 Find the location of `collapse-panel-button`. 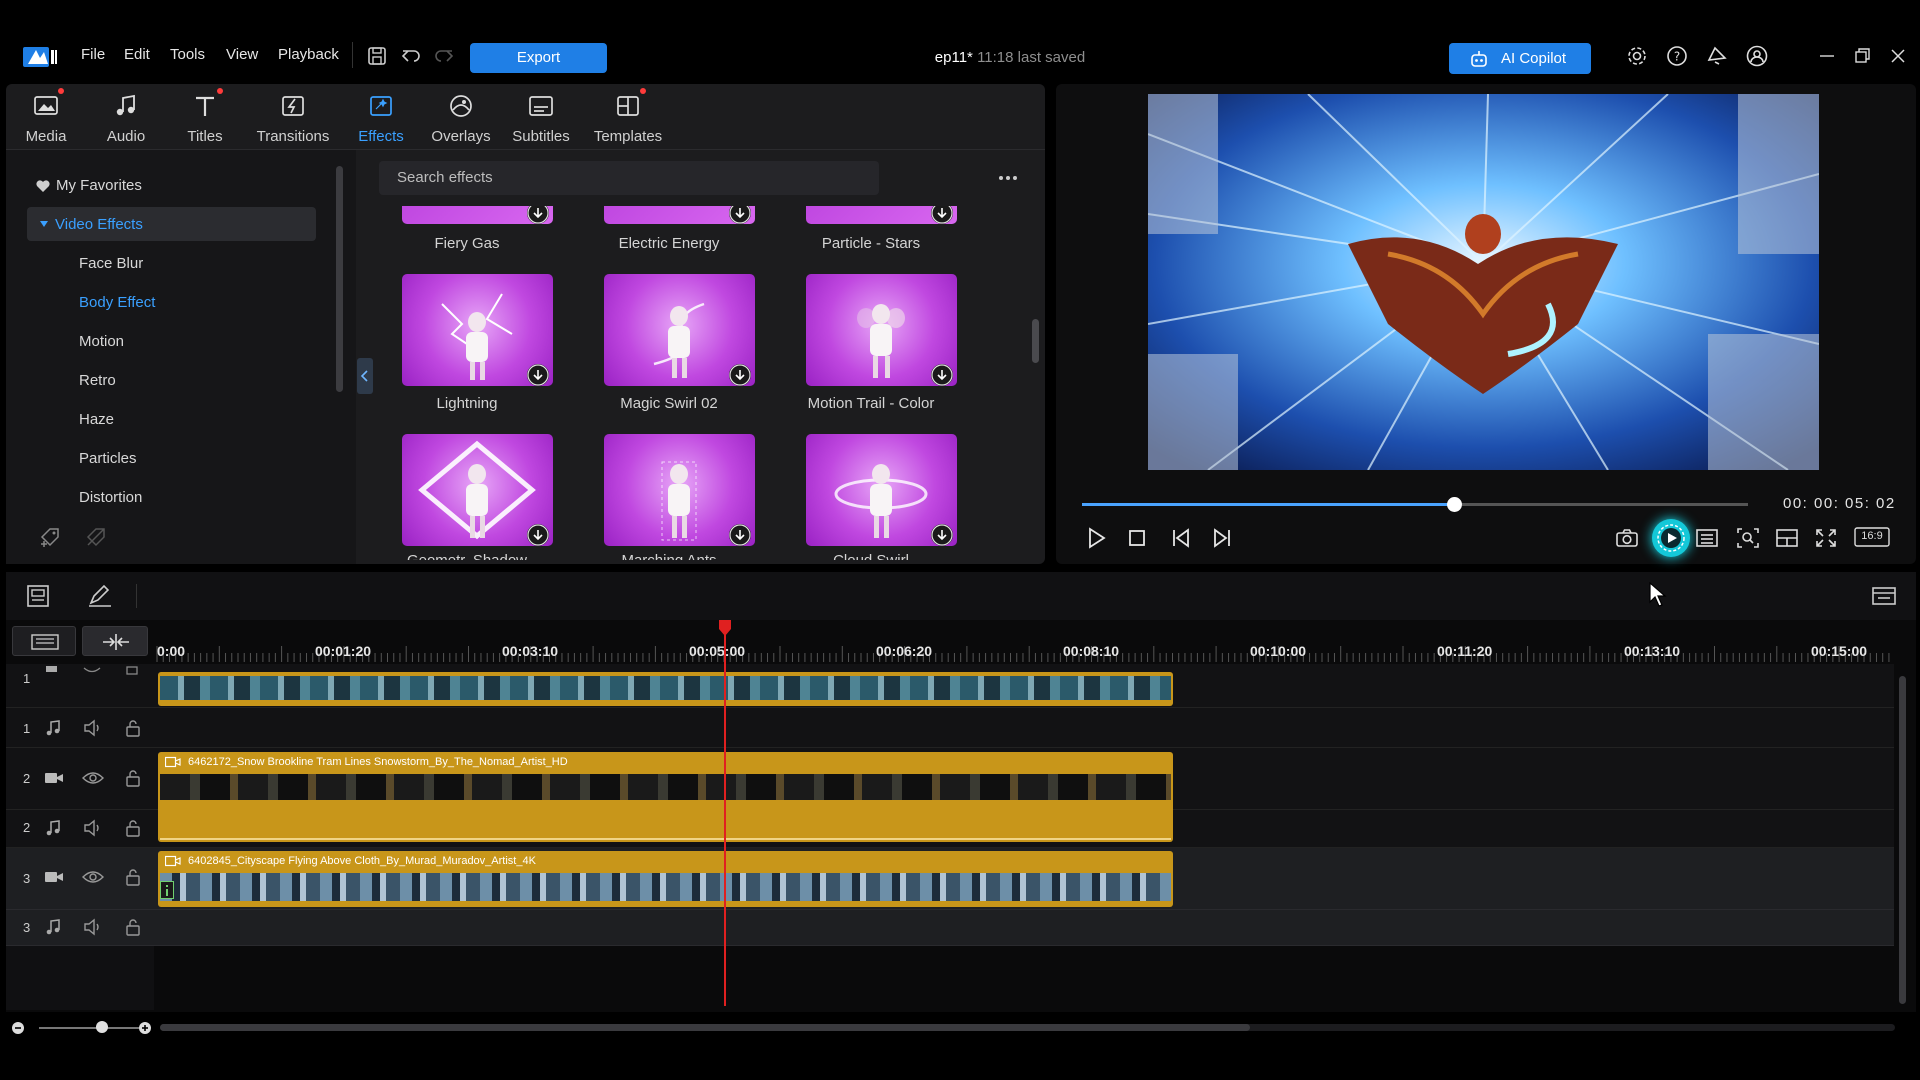

collapse-panel-button is located at coordinates (365, 376).